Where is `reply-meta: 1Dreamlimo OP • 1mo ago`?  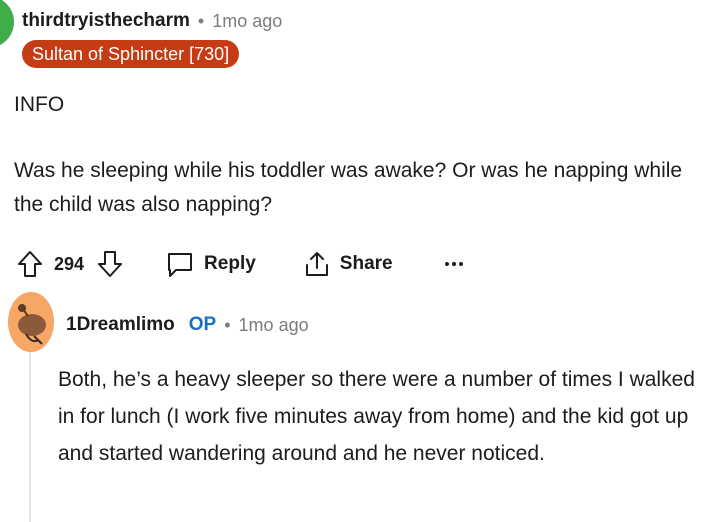
reply-meta: 1Dreamlimo OP • 1mo ago is located at coordinates (187, 325).